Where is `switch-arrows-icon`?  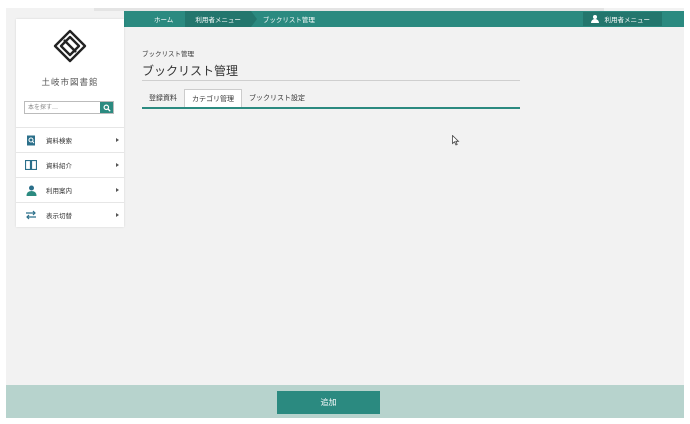 switch-arrows-icon is located at coordinates (31, 215).